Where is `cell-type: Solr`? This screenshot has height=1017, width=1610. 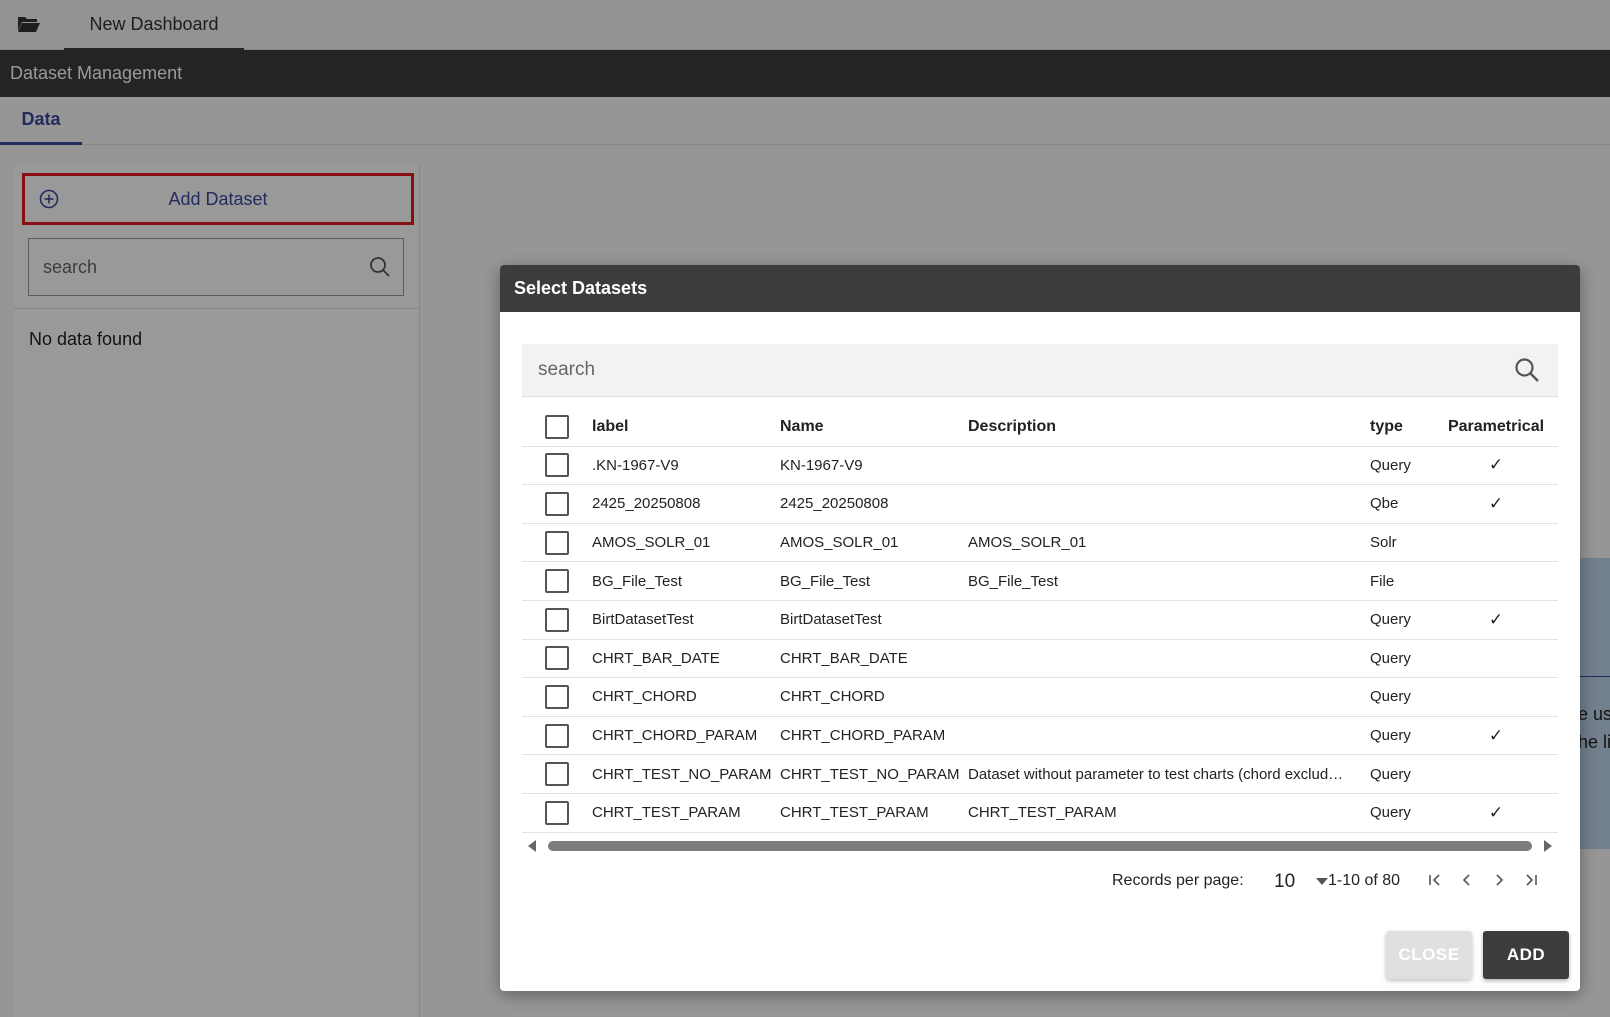
cell-type: Solr is located at coordinates (1383, 543).